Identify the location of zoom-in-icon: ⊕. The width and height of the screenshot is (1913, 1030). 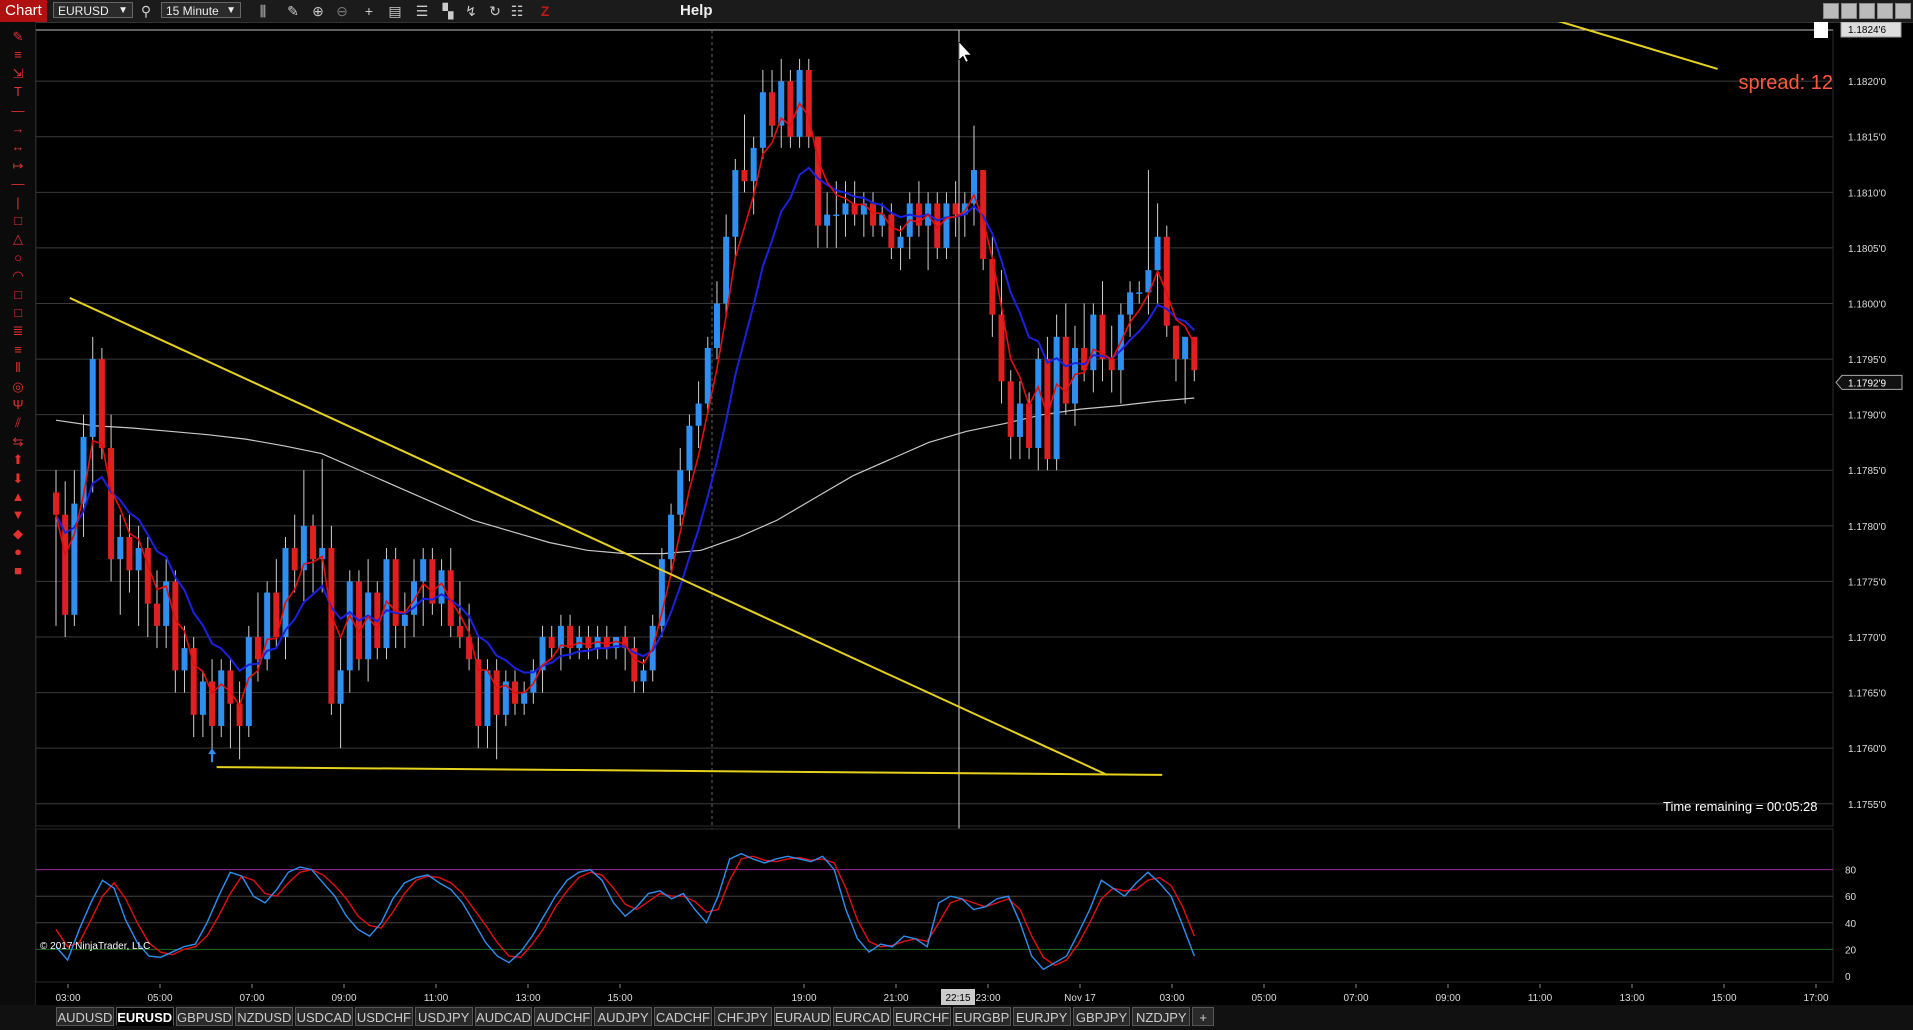
(318, 11).